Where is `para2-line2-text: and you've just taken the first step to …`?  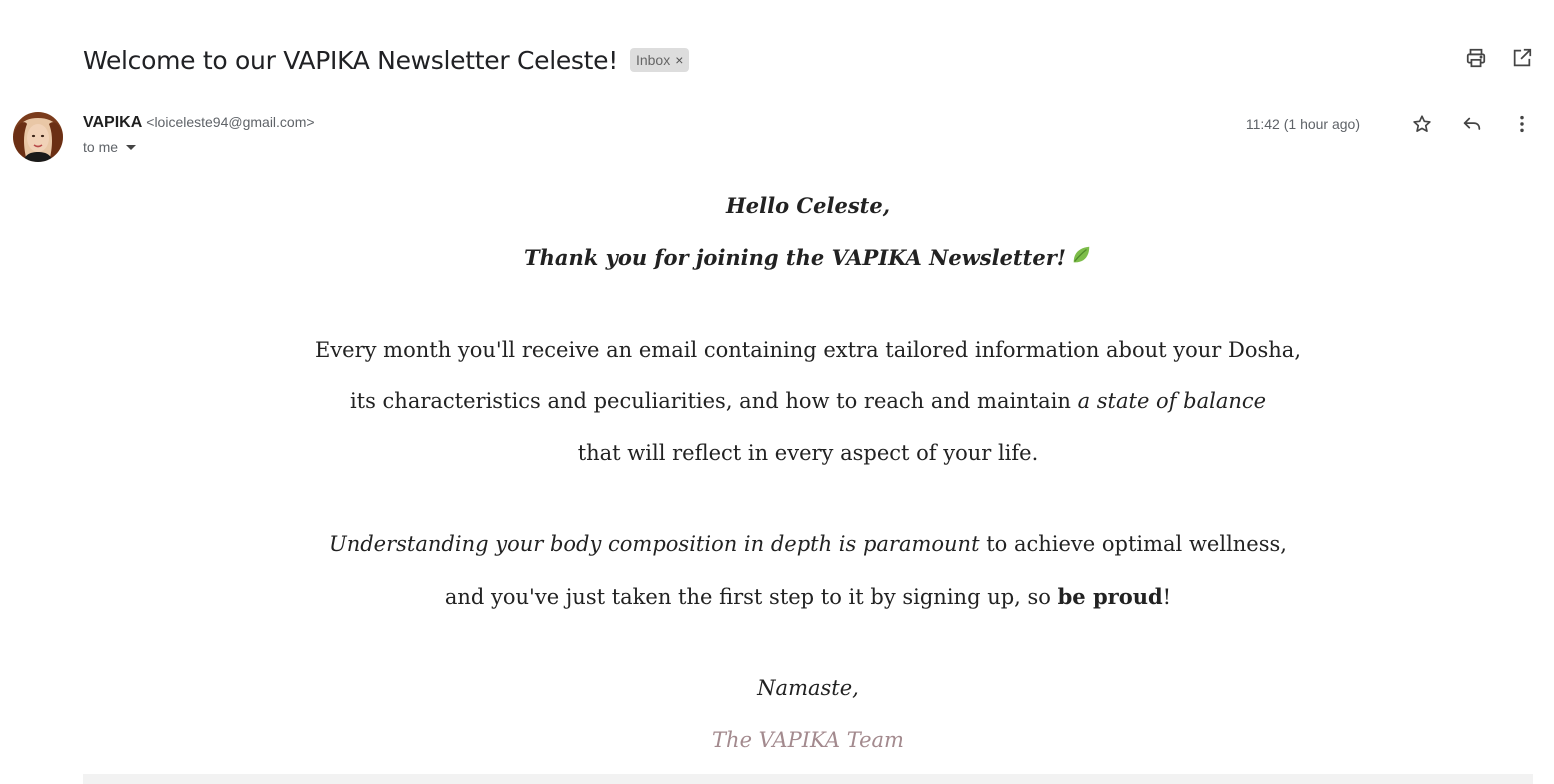 para2-line2-text: and you've just taken the first step to … is located at coordinates (751, 596).